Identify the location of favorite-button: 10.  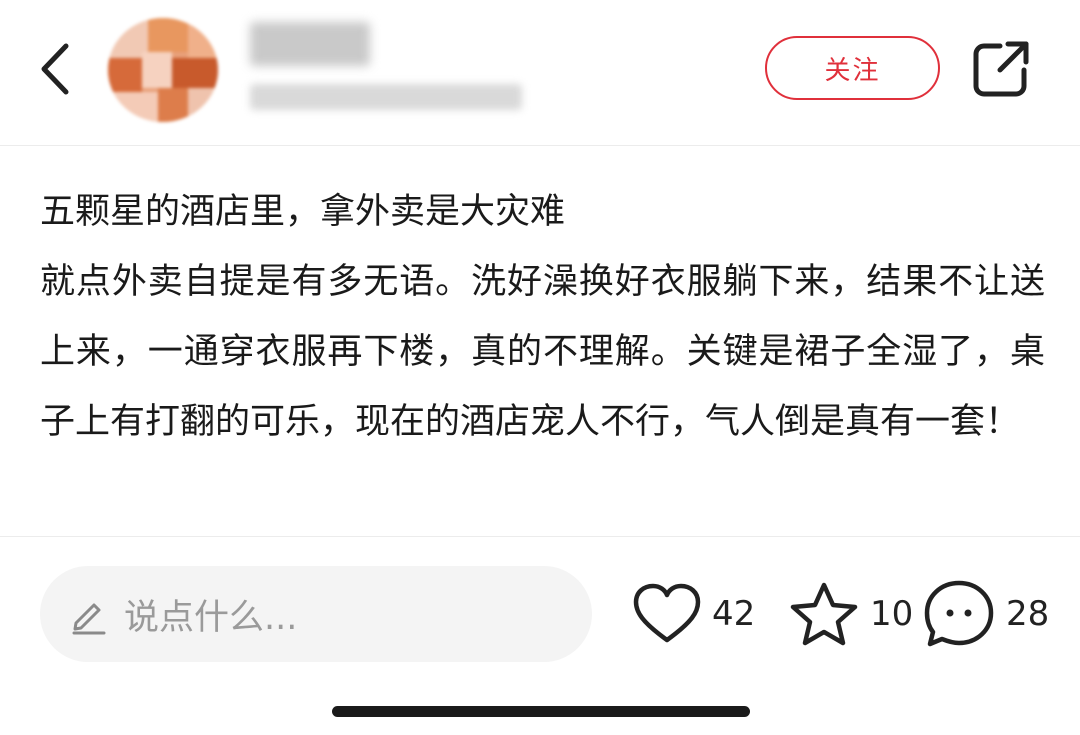
(850, 614).